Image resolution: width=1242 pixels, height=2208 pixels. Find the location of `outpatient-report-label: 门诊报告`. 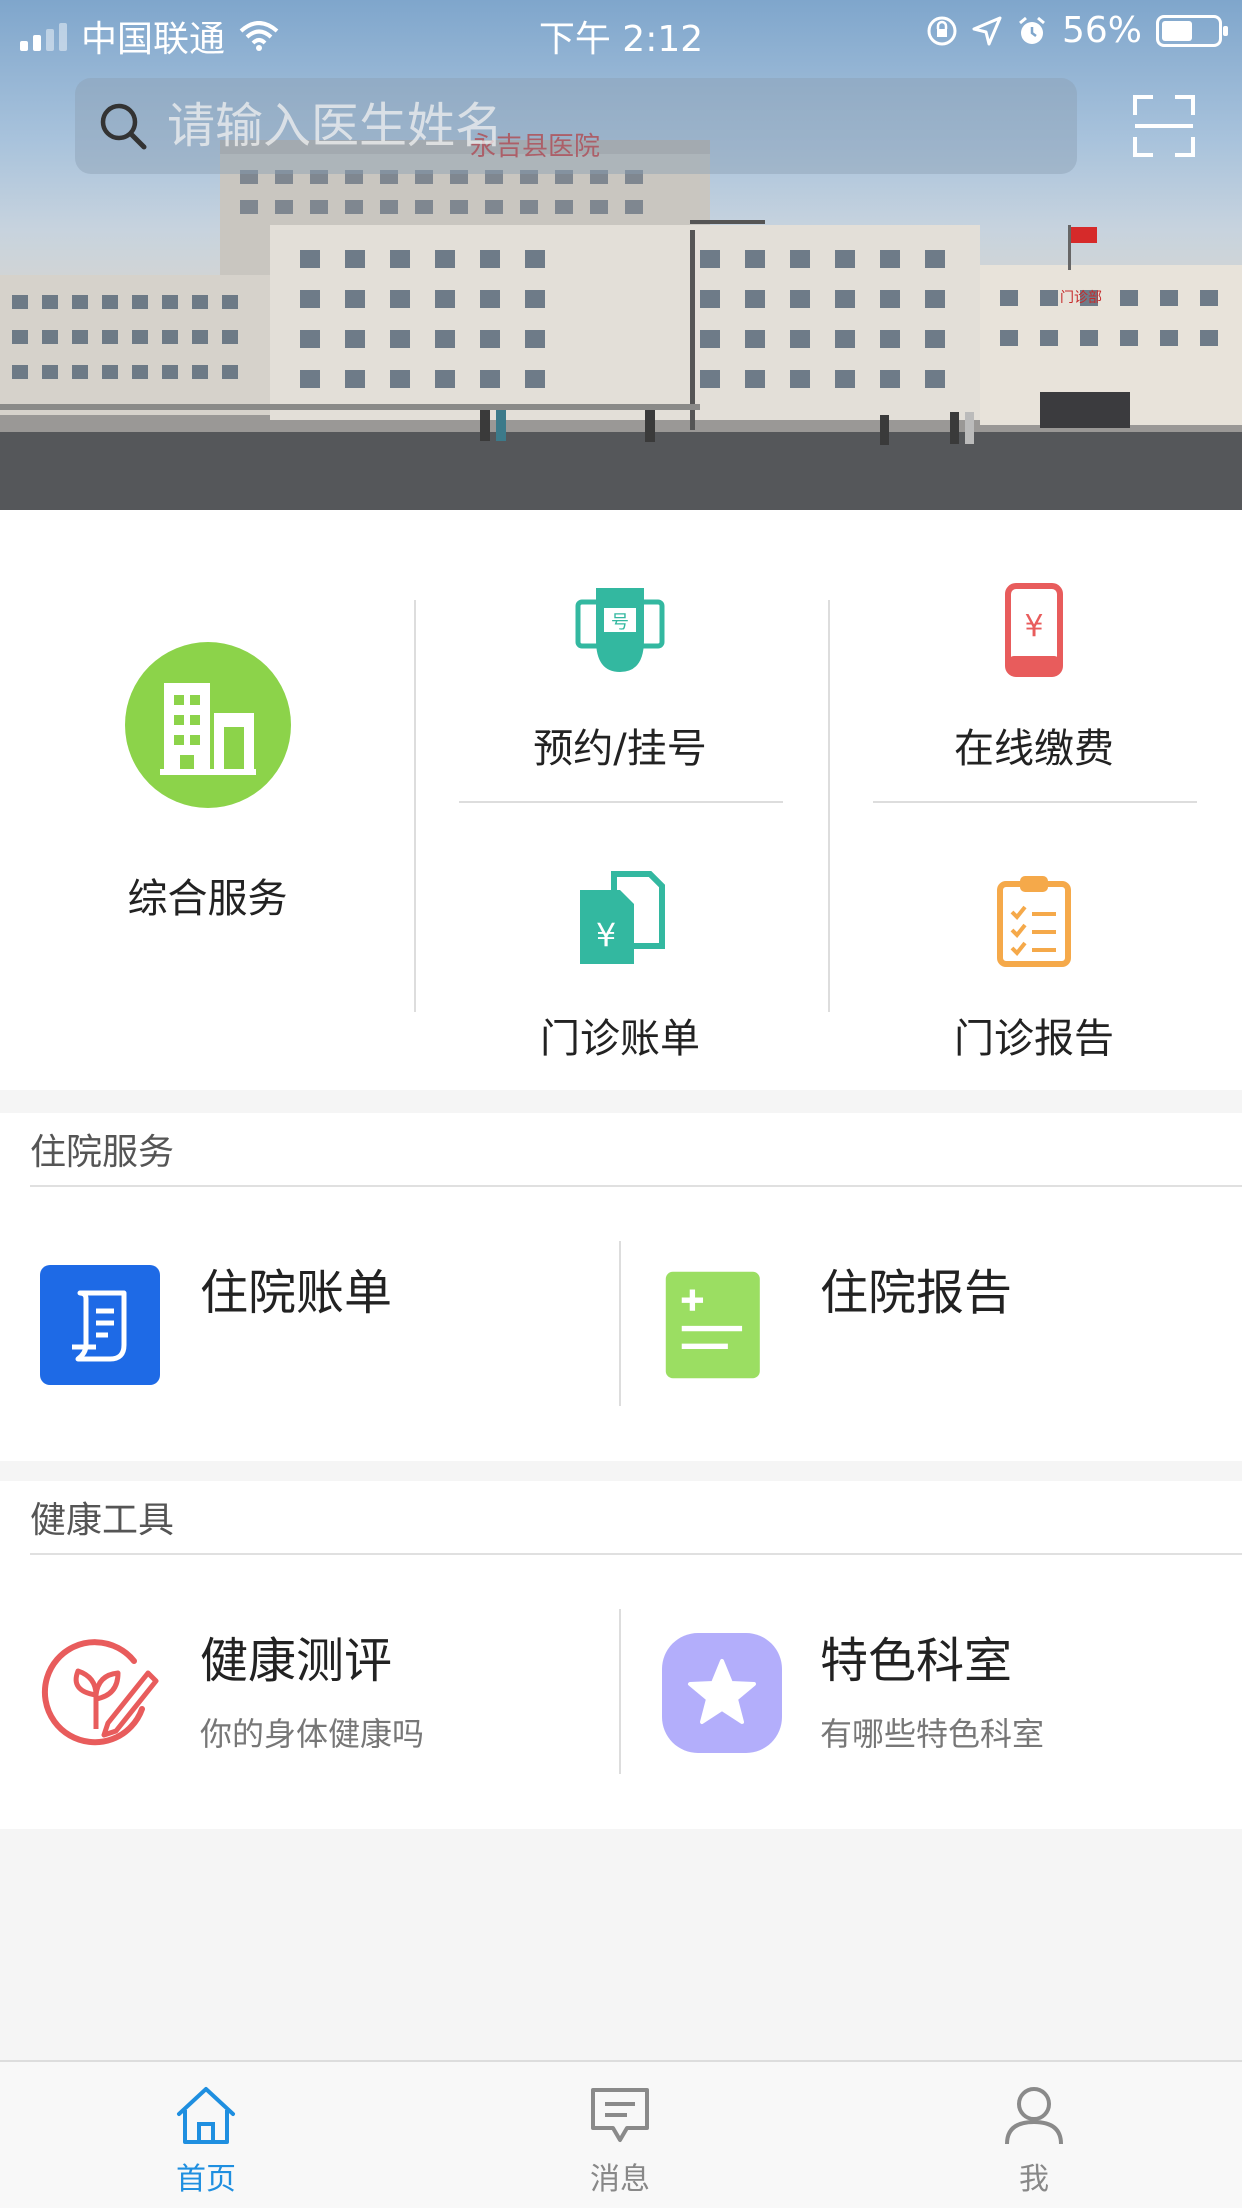

outpatient-report-label: 门诊报告 is located at coordinates (1034, 1039).